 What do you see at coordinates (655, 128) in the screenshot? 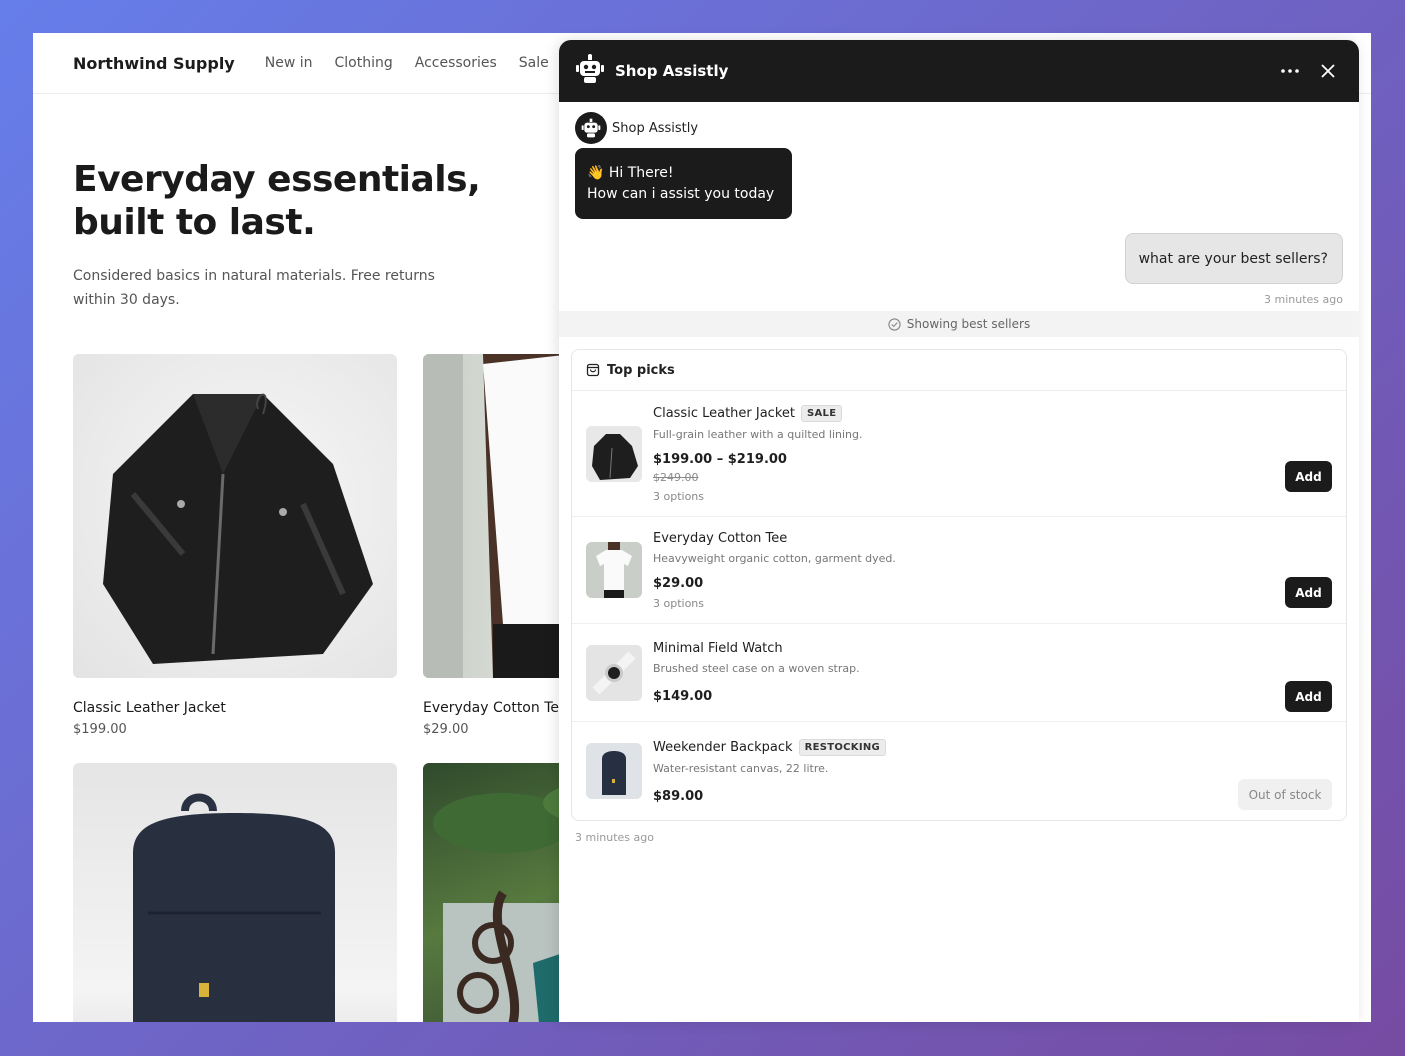
I see `bot-name: Shop Assistly` at bounding box center [655, 128].